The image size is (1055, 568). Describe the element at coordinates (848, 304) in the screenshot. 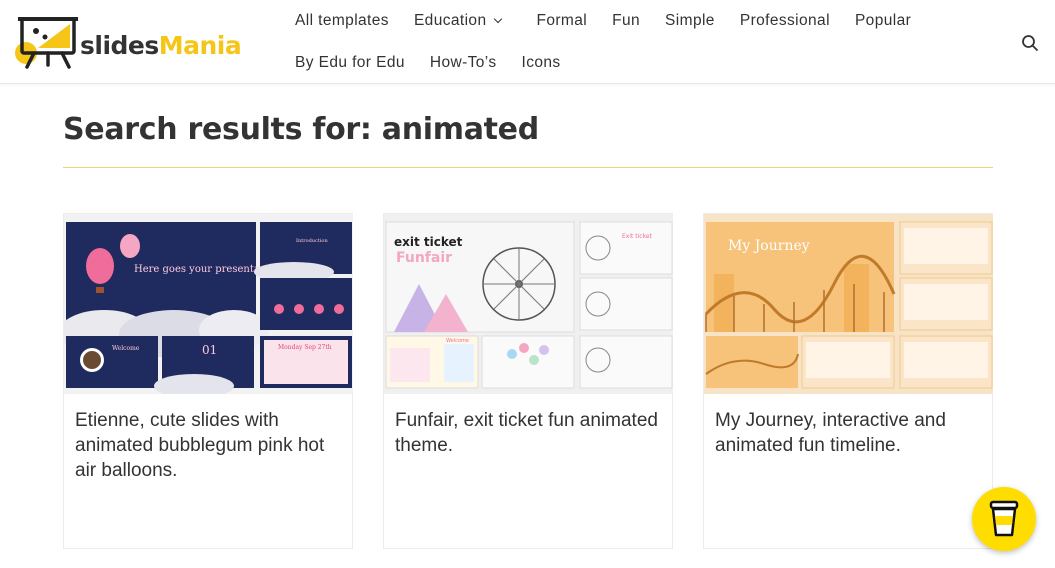

I see `template-thumbnail: My Journey` at that location.